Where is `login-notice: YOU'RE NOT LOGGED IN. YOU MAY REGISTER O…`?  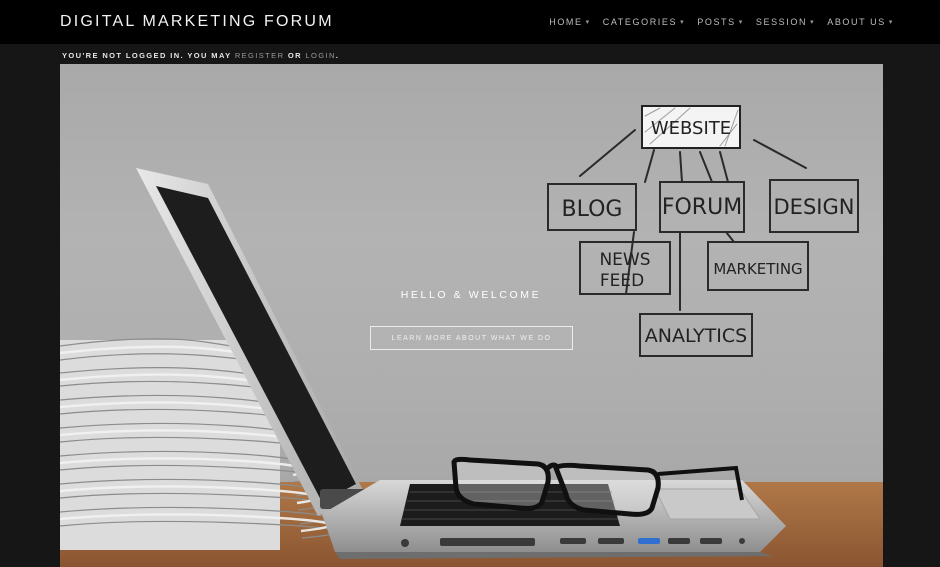
login-notice: YOU'RE NOT LOGGED IN. YOU MAY REGISTER O… is located at coordinates (200, 55).